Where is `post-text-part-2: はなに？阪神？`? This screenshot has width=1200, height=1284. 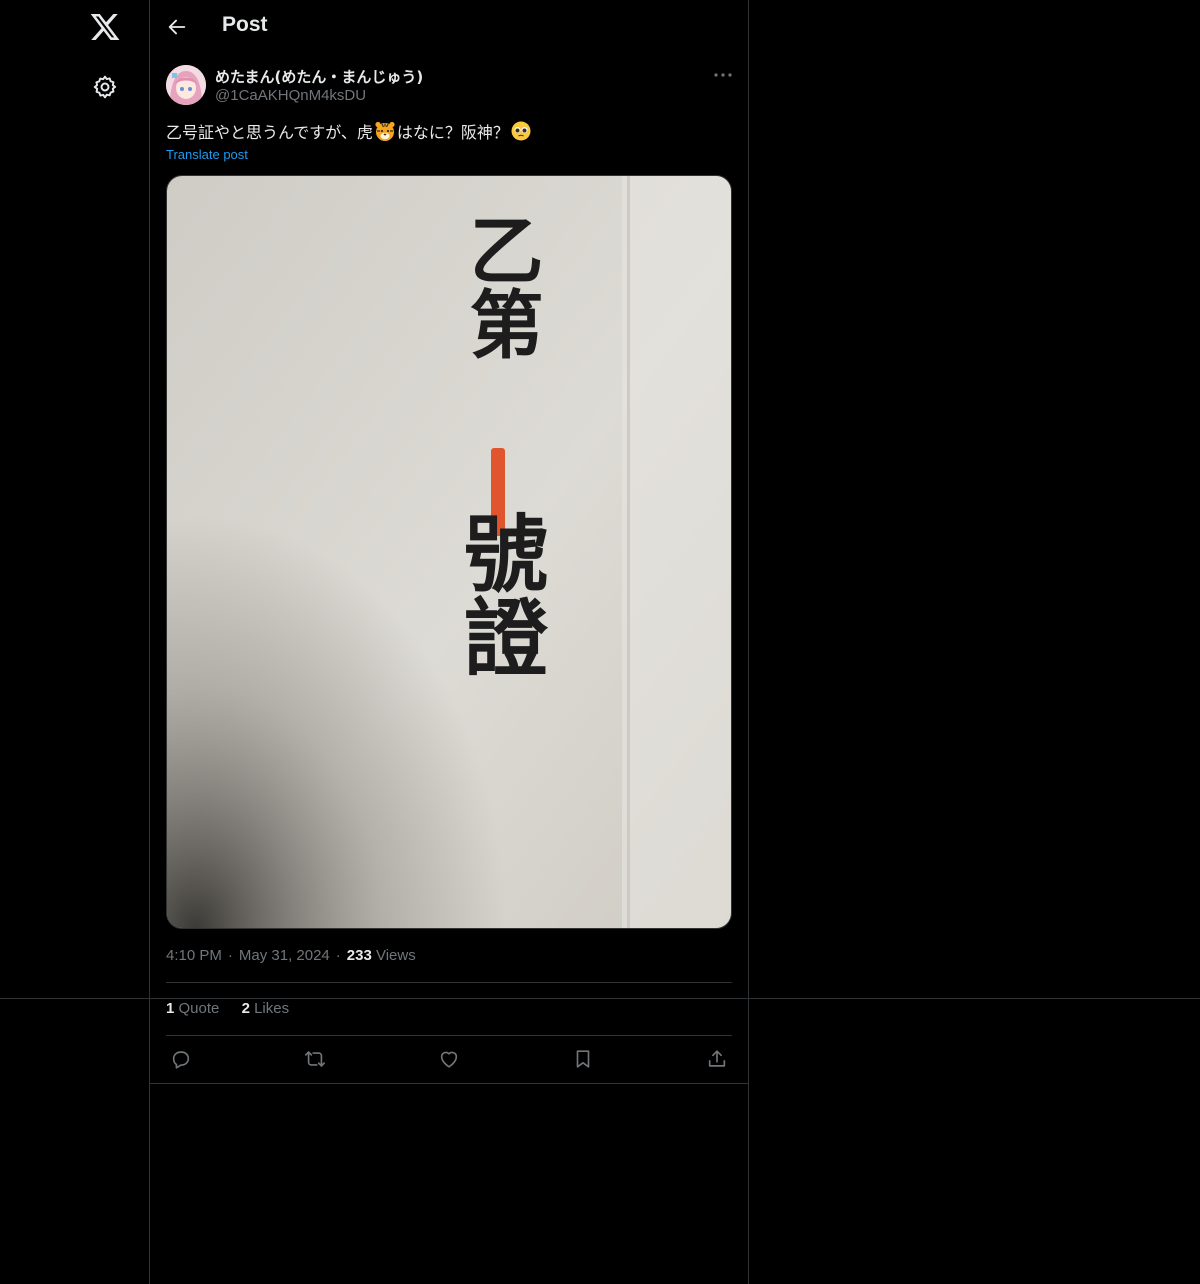 post-text-part-2: はなに？阪神？ is located at coordinates (452, 132).